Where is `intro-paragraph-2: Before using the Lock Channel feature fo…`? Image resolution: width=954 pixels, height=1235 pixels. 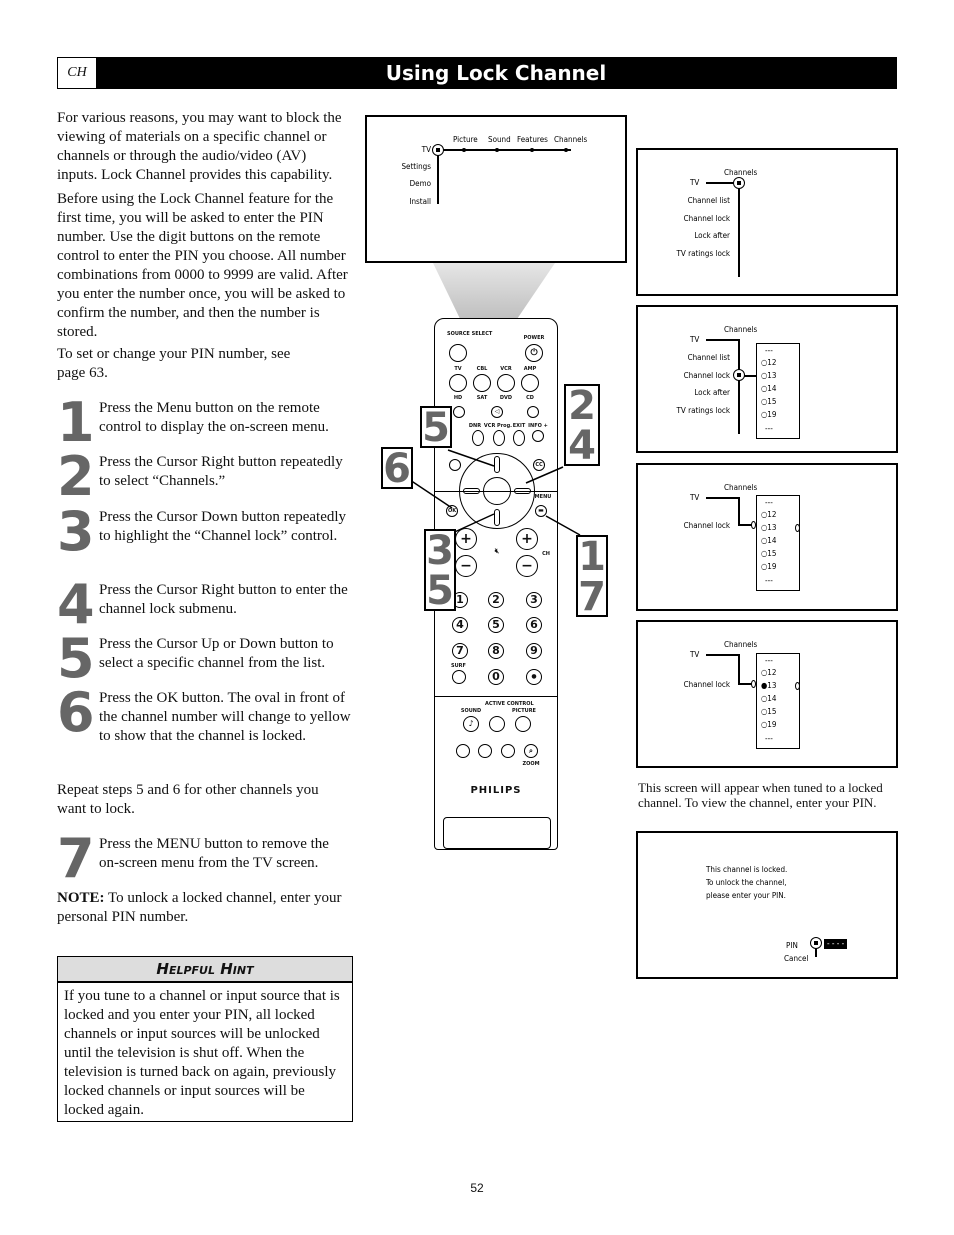 intro-paragraph-2: Before using the Lock Channel feature fo… is located at coordinates (202, 265).